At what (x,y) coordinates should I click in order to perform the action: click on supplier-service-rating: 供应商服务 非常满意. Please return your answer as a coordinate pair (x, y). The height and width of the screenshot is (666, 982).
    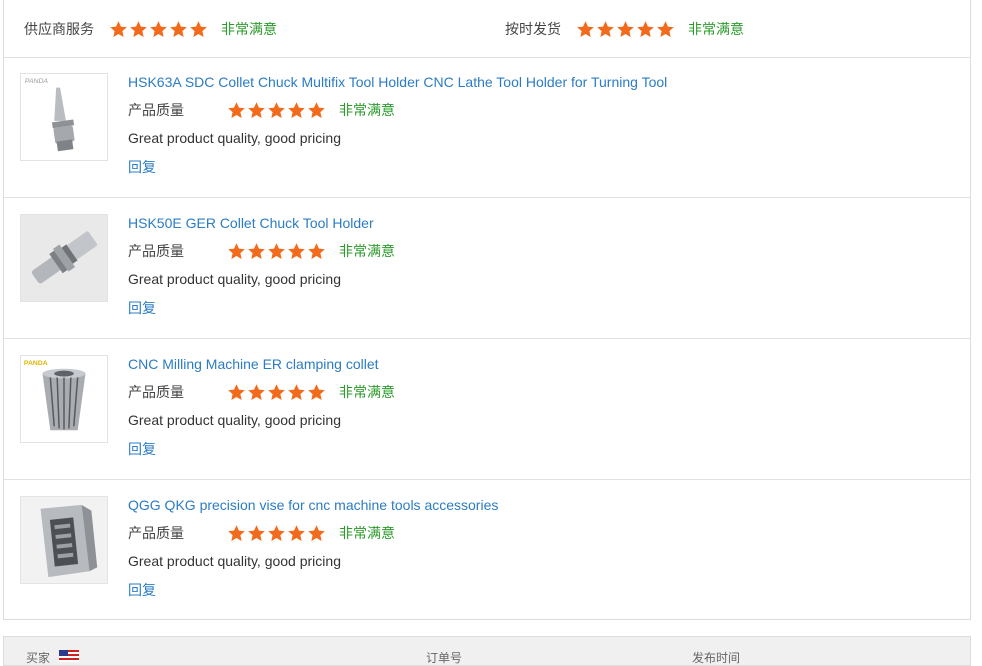
    Looking at the image, I should click on (150, 29).